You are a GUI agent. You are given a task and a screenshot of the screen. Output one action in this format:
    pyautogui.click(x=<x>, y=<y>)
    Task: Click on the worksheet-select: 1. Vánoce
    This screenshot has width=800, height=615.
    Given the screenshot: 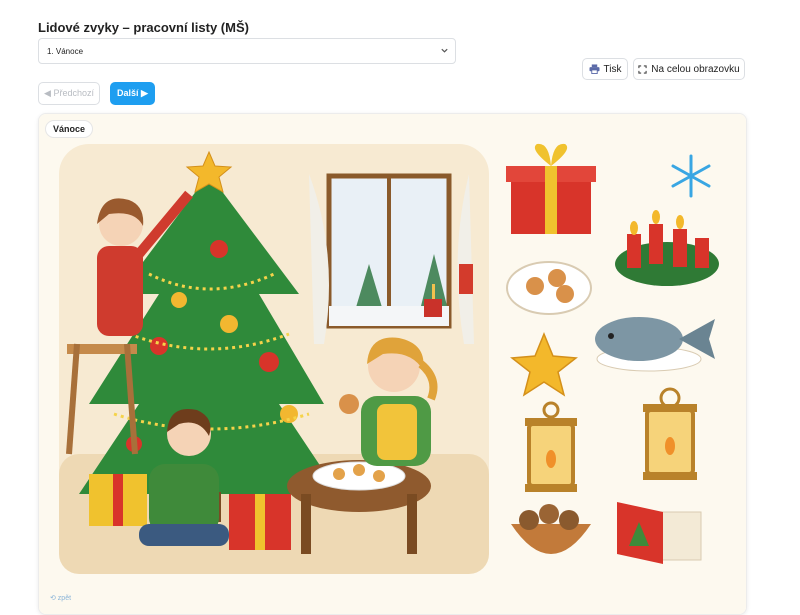 What is the action you would take?
    pyautogui.click(x=247, y=51)
    